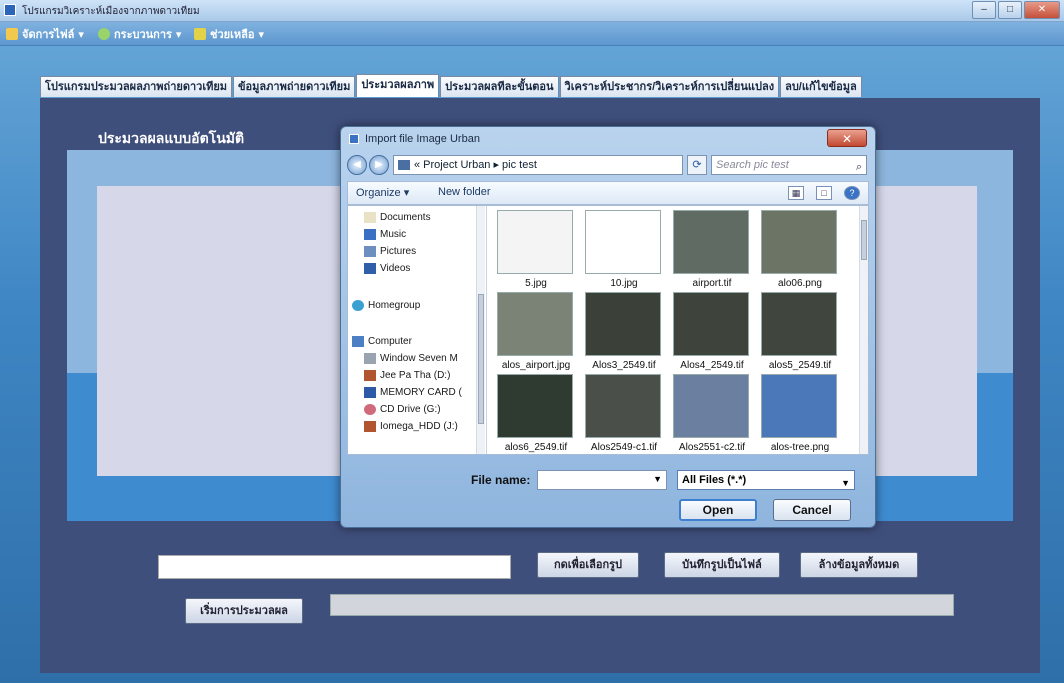 The image size is (1064, 683). What do you see at coordinates (714, 480) in the screenshot?
I see `file-type-filter-value: All Files (*.*)` at bounding box center [714, 480].